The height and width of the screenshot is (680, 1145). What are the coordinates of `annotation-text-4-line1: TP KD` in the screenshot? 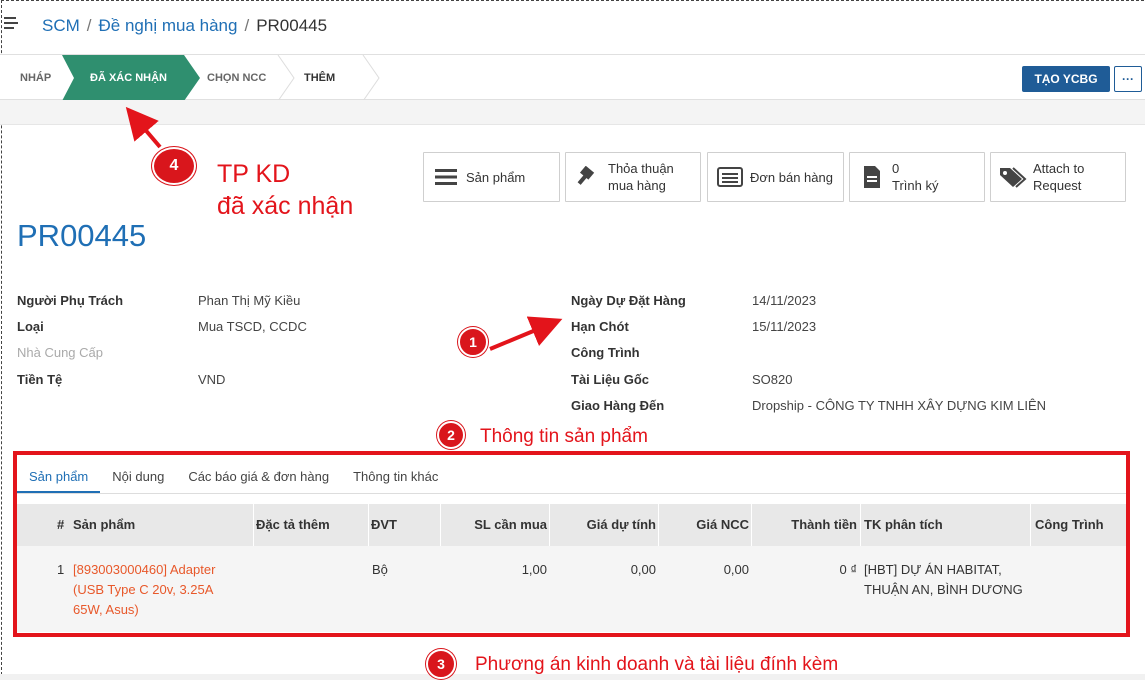 It's located at (254, 174).